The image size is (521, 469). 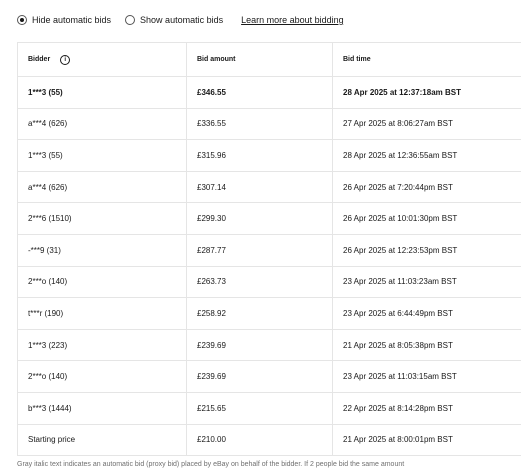 I want to click on bid-time-cell: 26 Apr 2025 at 7:20:44pm BST, so click(x=426, y=187).